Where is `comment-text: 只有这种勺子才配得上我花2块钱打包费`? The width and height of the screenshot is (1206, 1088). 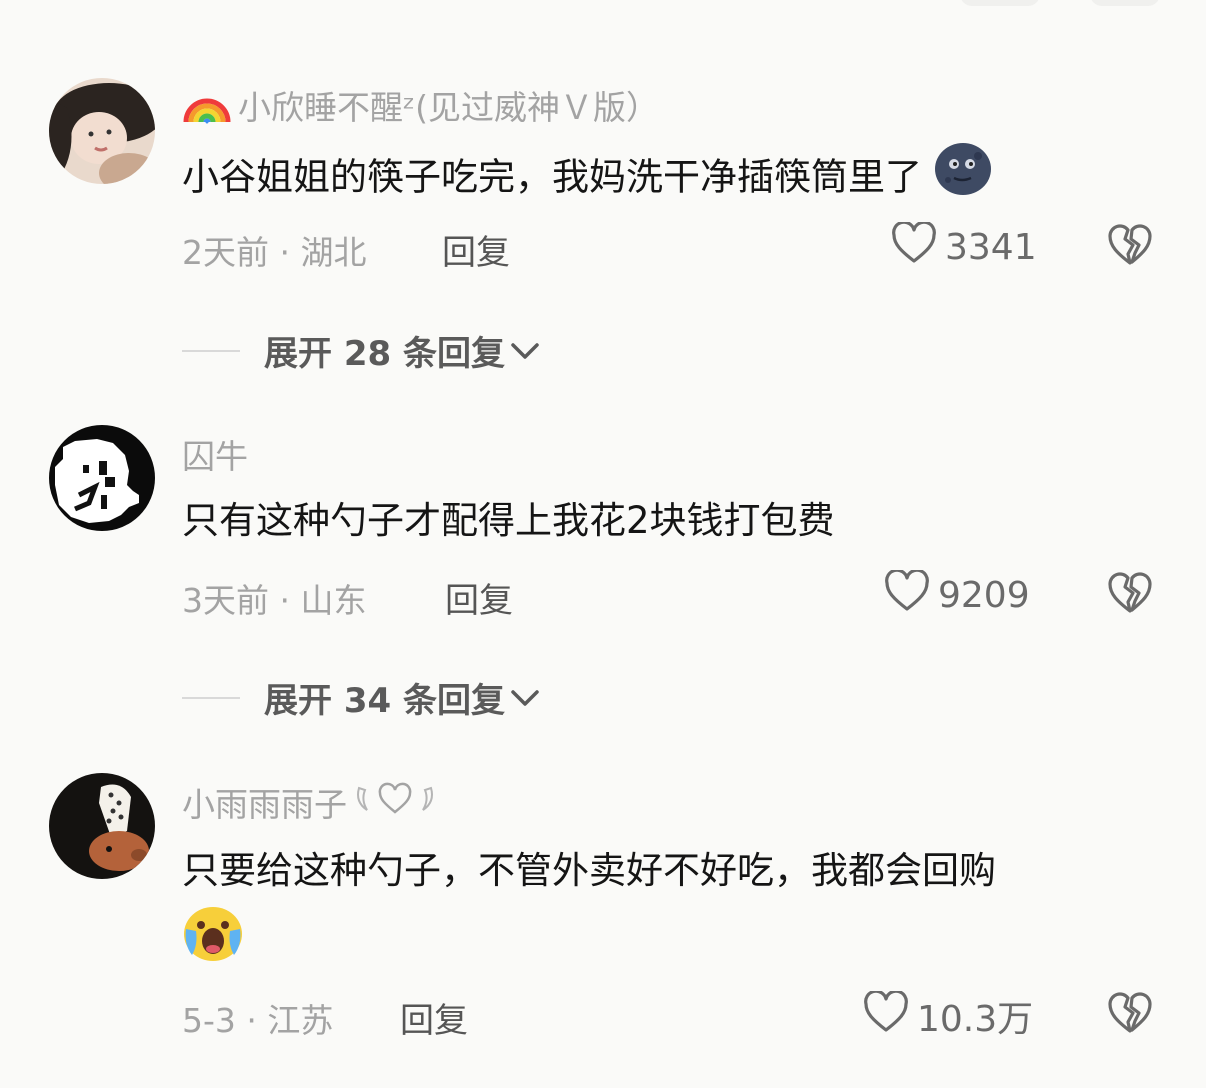 comment-text: 只有这种勺子才配得上我花2块钱打包费 is located at coordinates (669, 521).